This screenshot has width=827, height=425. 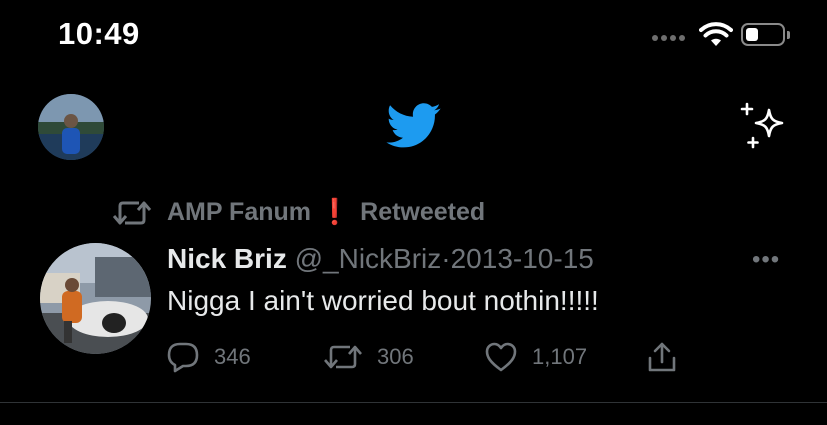 I want to click on like-count: 1,107, so click(x=560, y=356).